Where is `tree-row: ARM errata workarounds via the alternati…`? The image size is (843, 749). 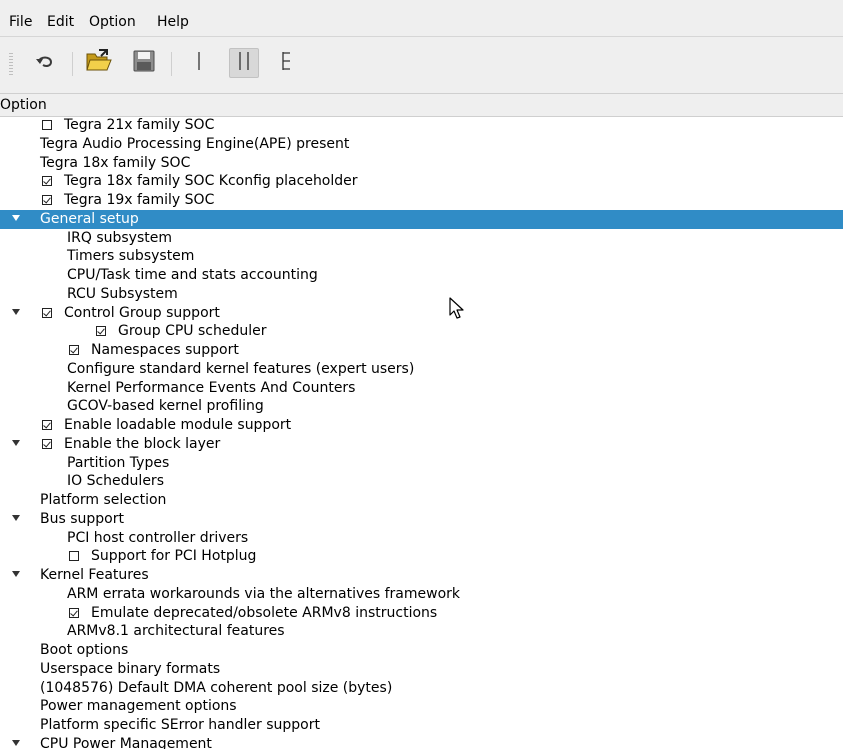
tree-row: ARM errata workarounds via the alternati… is located at coordinates (421, 594).